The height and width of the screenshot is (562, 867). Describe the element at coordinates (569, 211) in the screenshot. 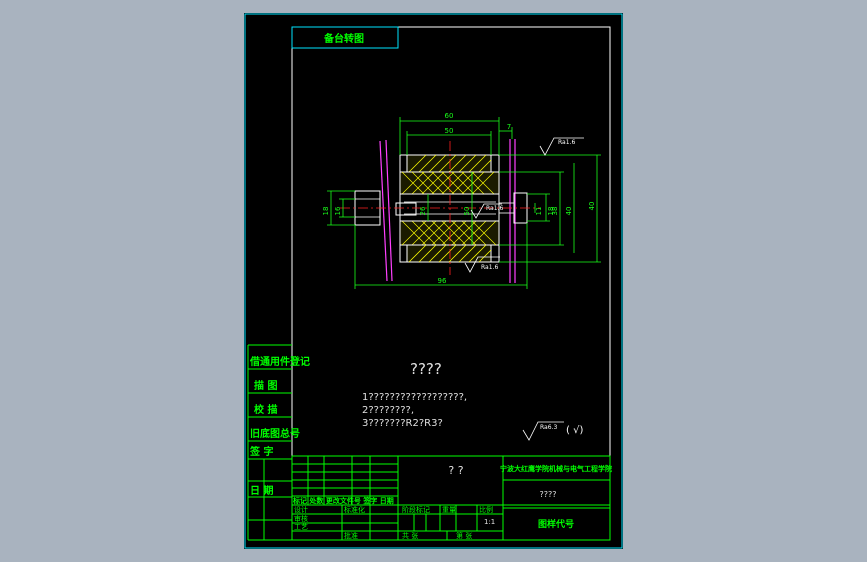

I see `dim-40: 40` at that location.